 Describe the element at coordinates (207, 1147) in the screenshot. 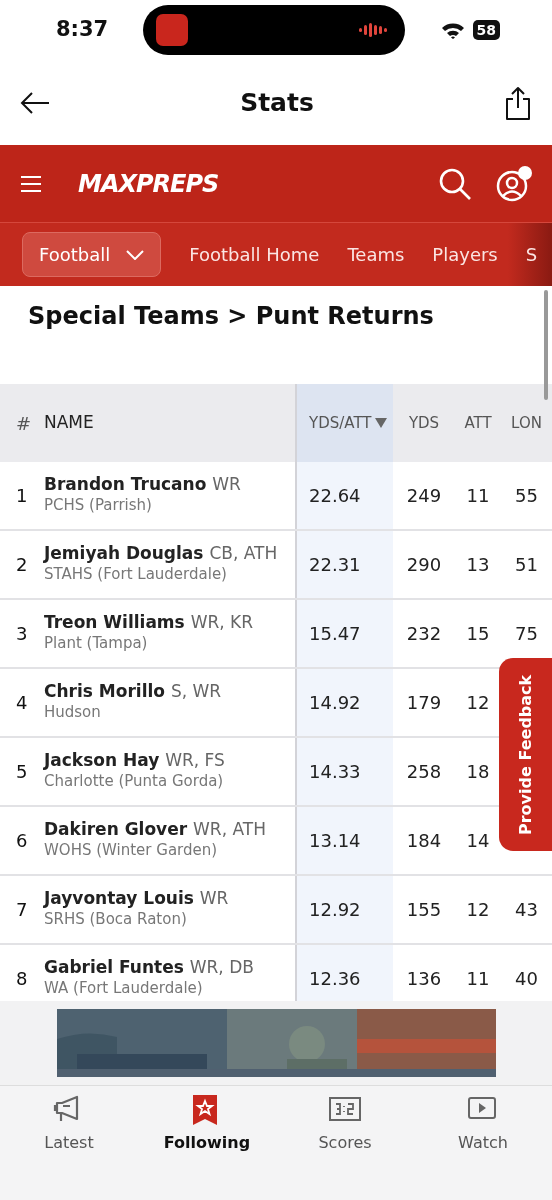

I see `tab-bar-item: Following` at that location.